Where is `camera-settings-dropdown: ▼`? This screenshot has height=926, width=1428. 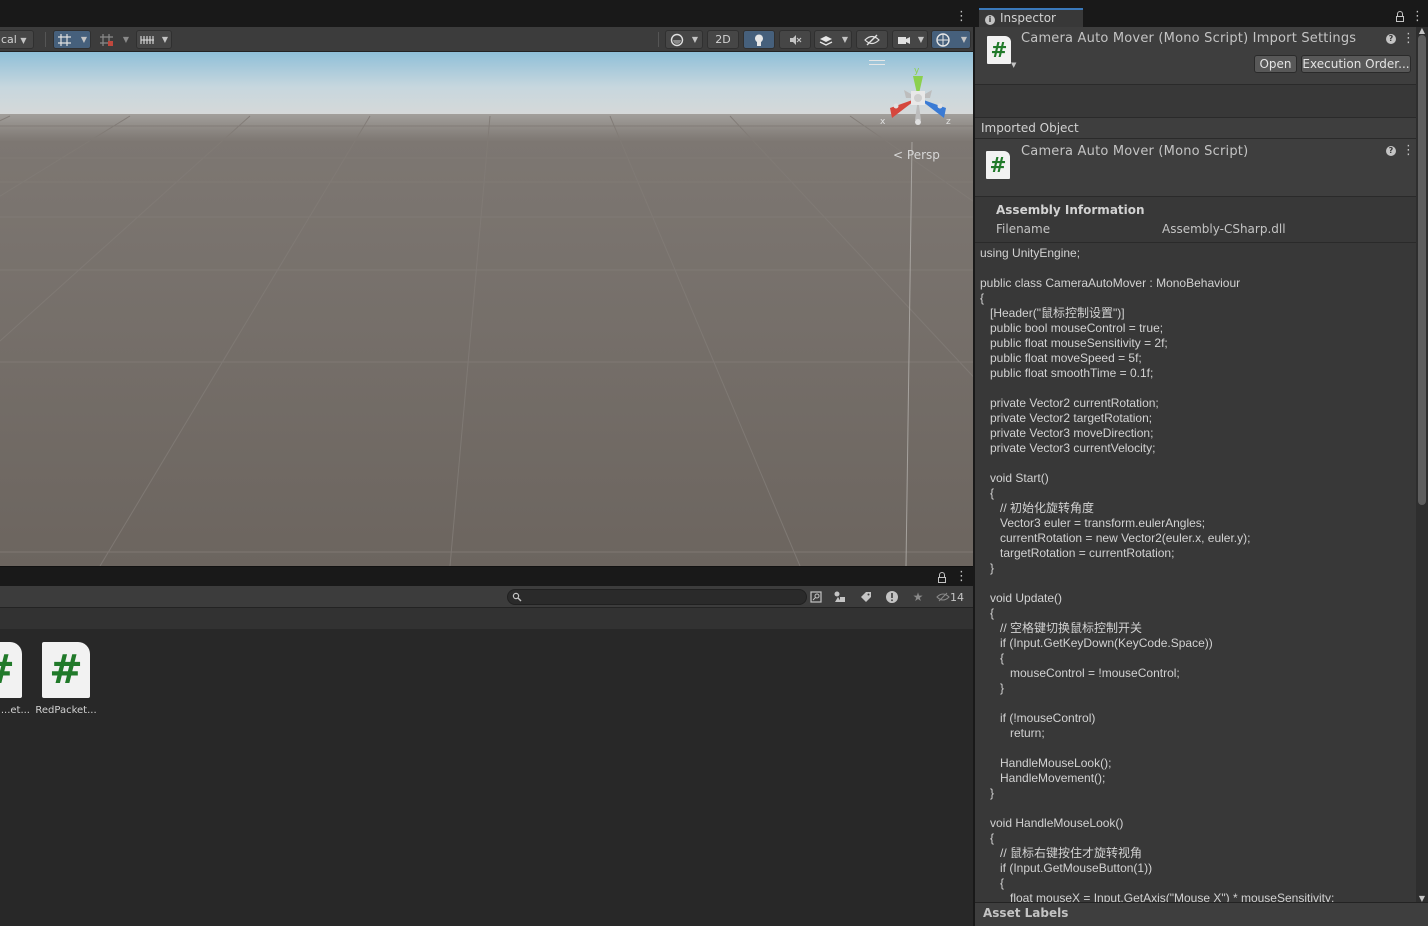 camera-settings-dropdown: ▼ is located at coordinates (910, 39).